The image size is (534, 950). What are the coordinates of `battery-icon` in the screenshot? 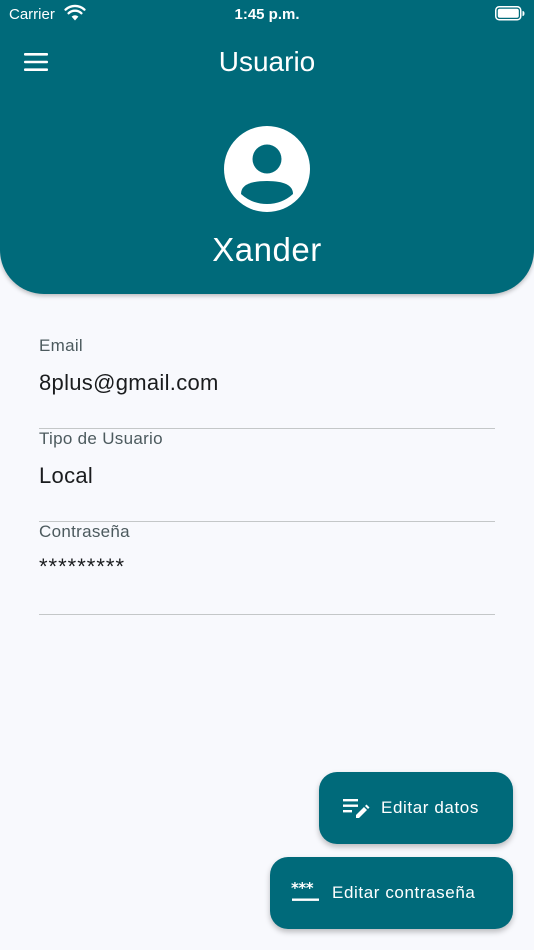 It's located at (510, 16).